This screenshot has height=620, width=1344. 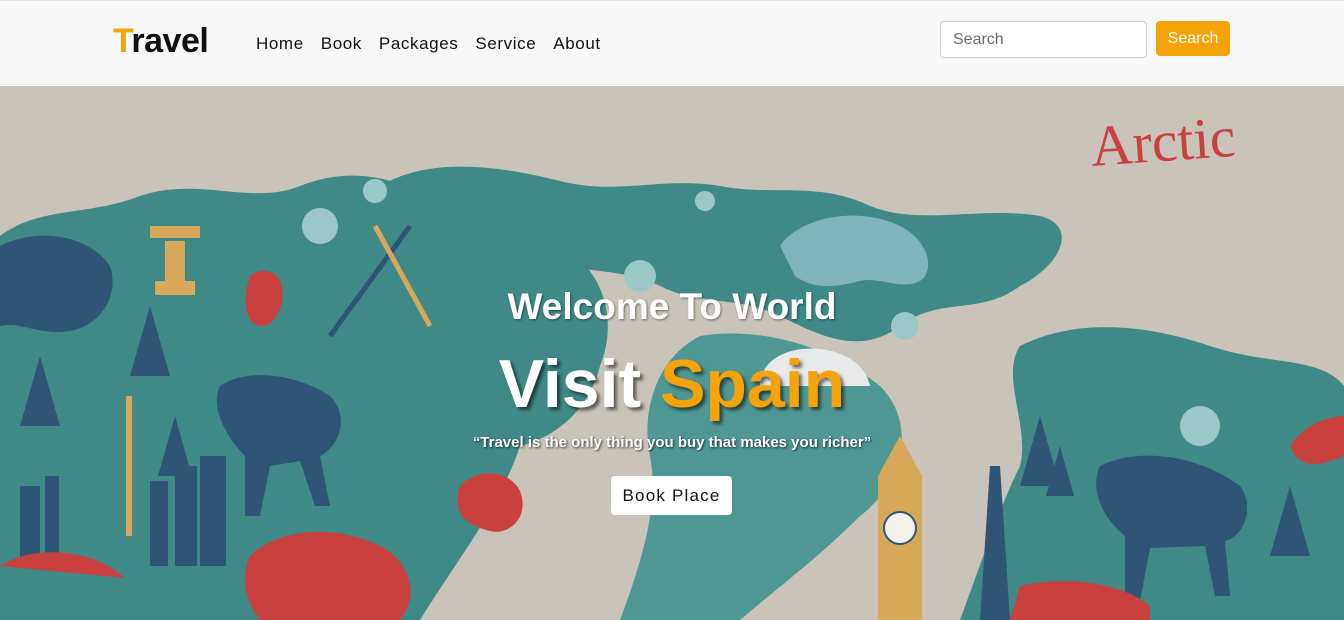 I want to click on brand-logo-rest: ravel, so click(x=170, y=41).